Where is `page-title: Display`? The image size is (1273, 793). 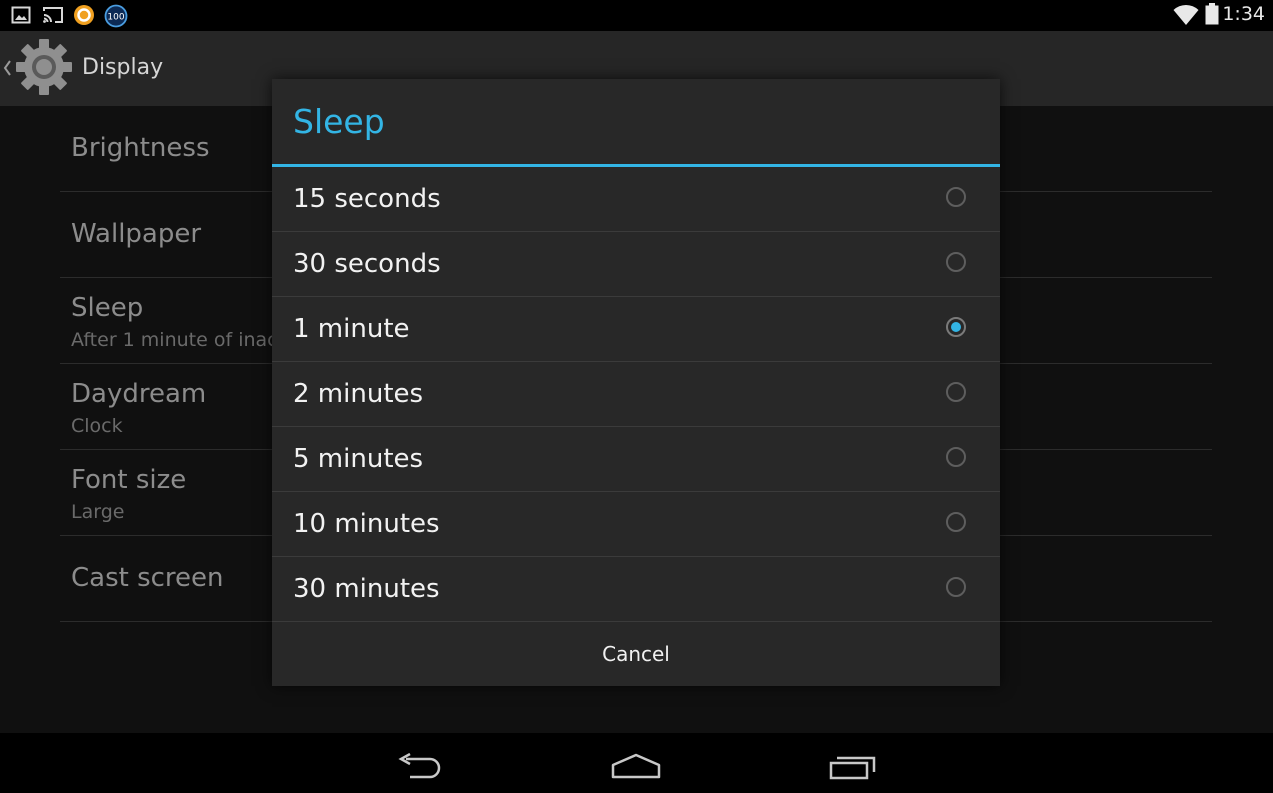 page-title: Display is located at coordinates (123, 67).